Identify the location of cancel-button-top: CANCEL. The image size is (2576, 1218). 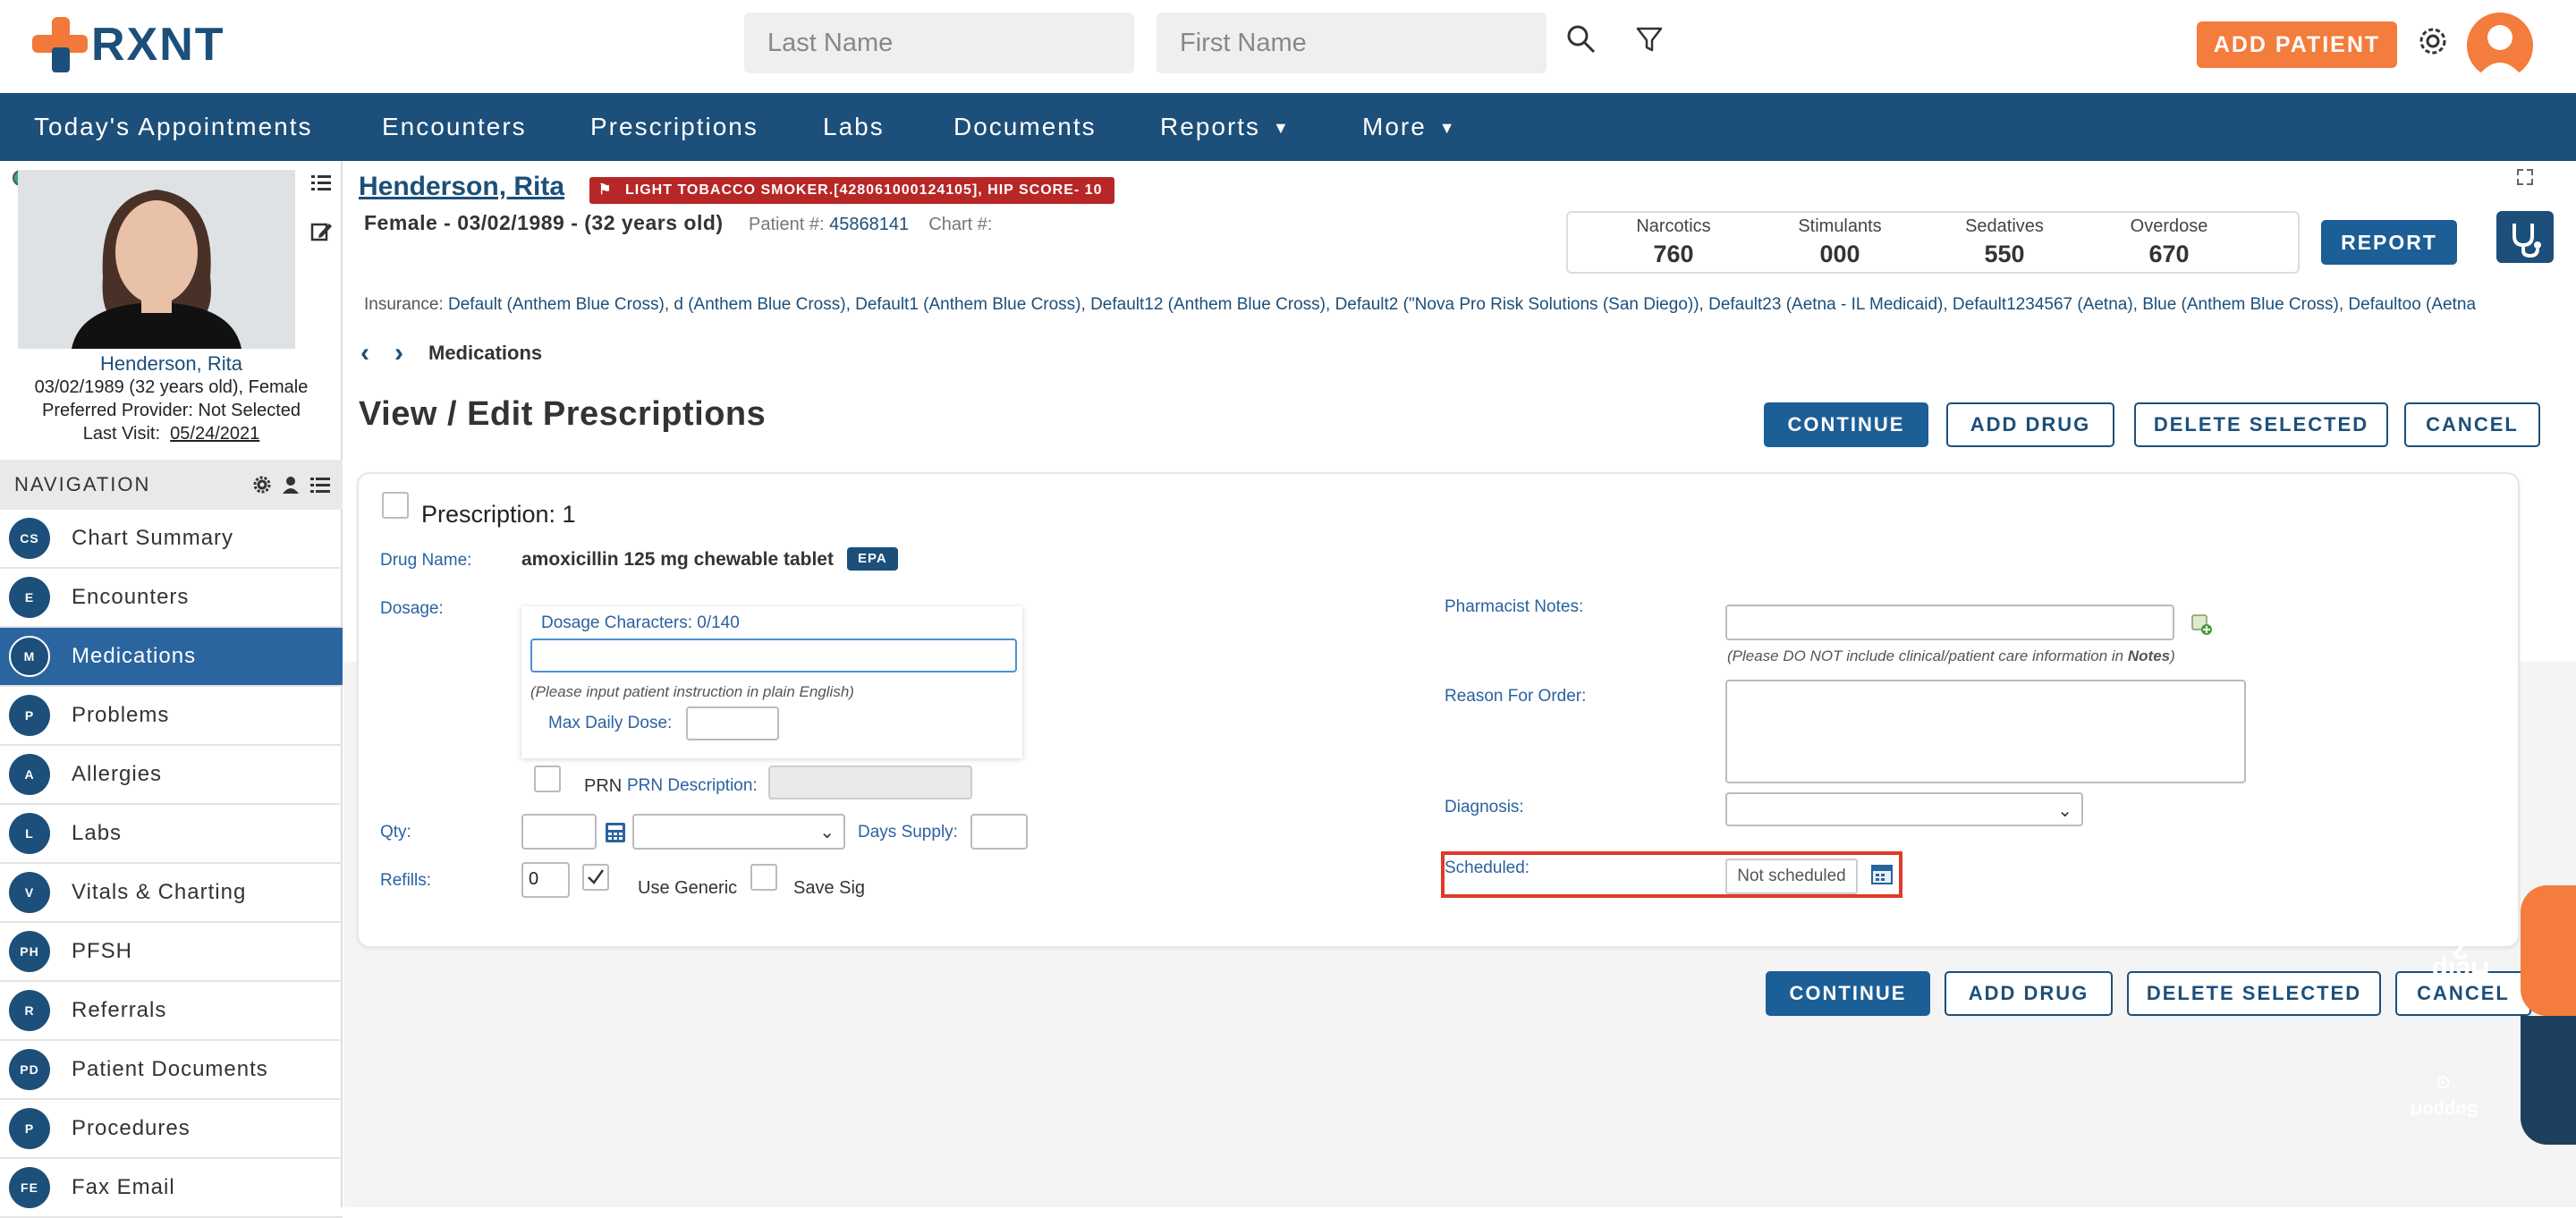
(2472, 424).